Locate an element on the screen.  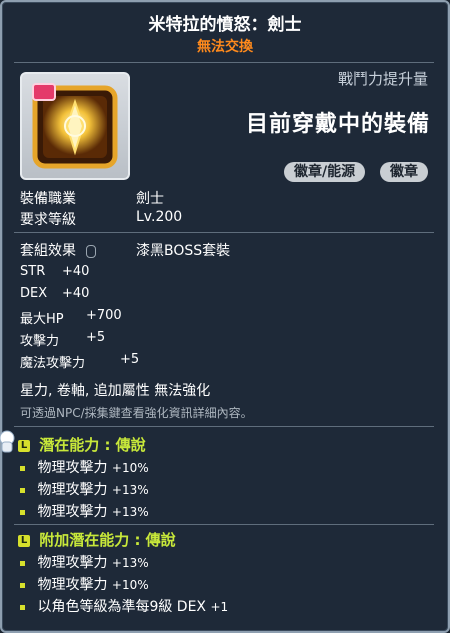
glove-cursor-icon is located at coordinates (7, 441).